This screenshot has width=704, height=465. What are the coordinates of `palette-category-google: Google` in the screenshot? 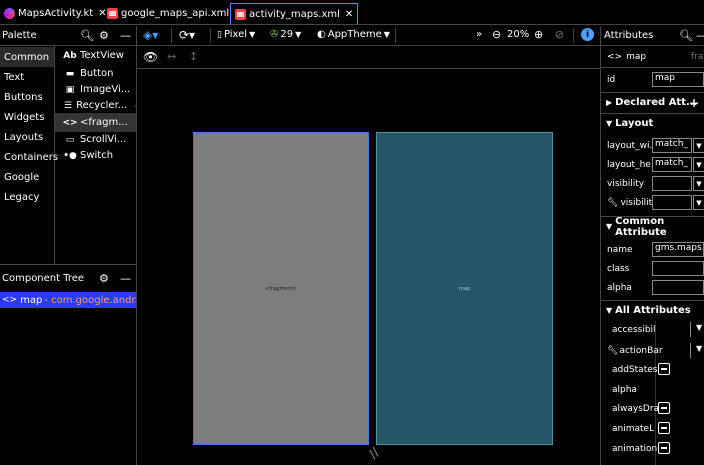 It's located at (27, 177).